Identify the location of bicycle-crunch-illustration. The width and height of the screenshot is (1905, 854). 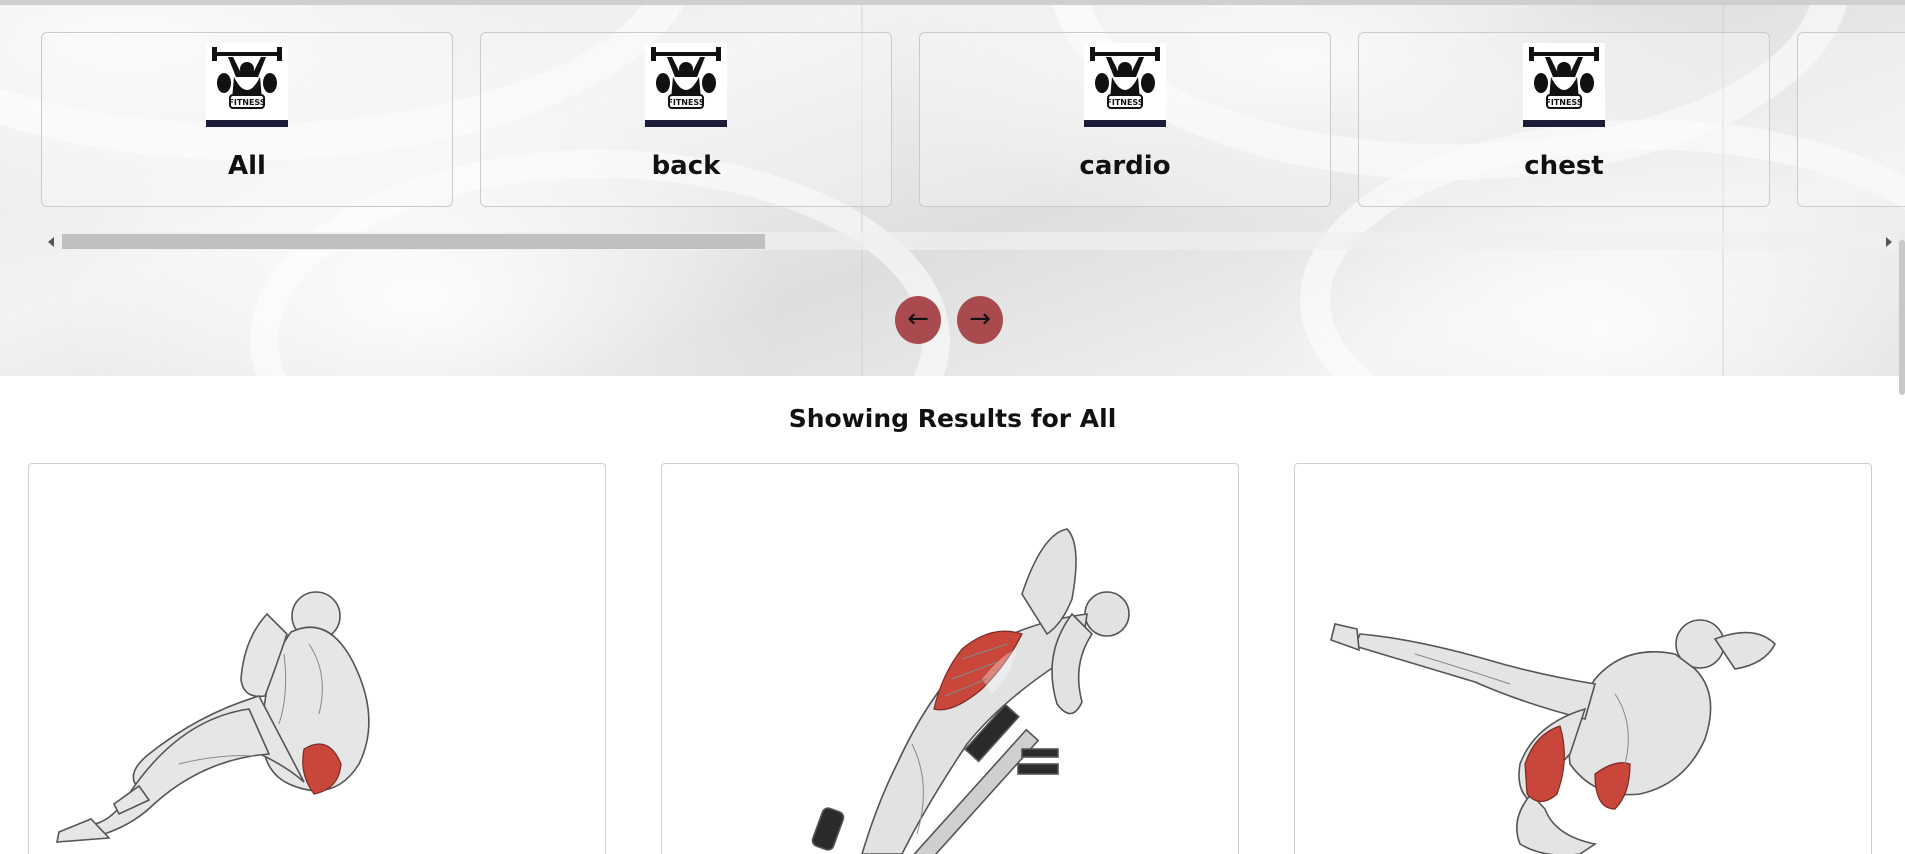
(1553, 736).